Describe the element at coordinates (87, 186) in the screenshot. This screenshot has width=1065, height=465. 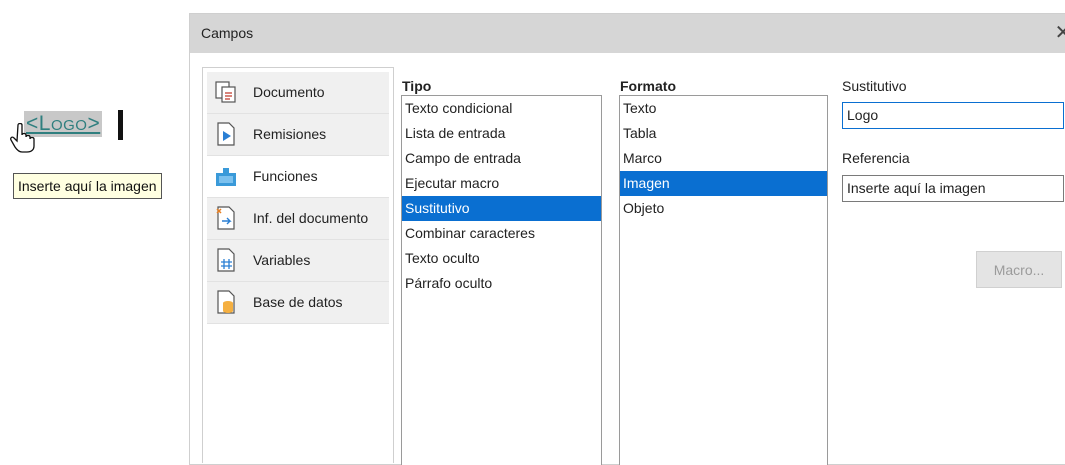
I see `tooltip: Inserte aquí la imagen` at that location.